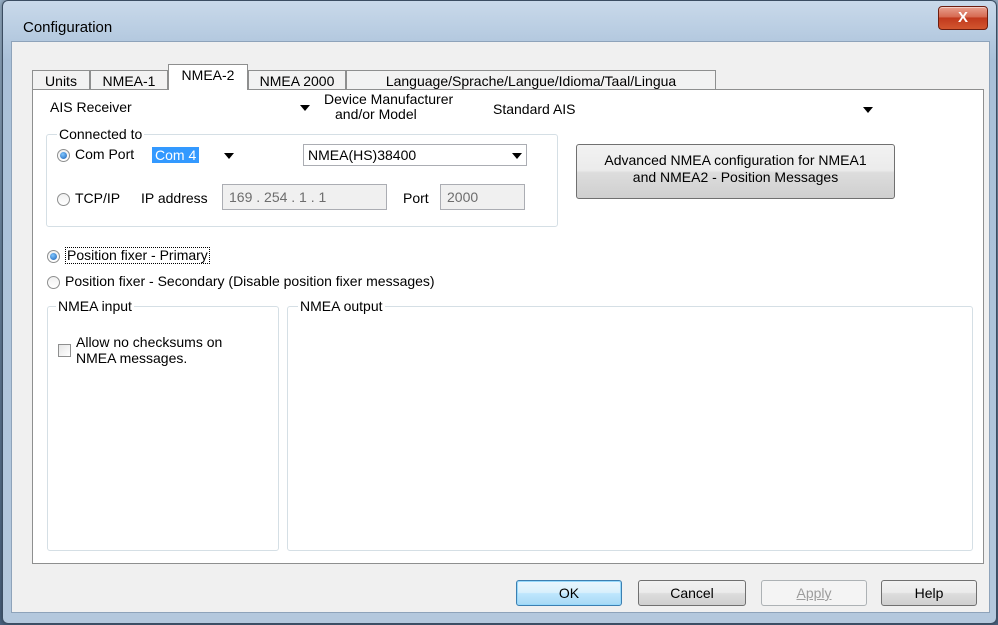 The height and width of the screenshot is (625, 998). What do you see at coordinates (101, 134) in the screenshot?
I see `connected-to-legend: Connected to` at bounding box center [101, 134].